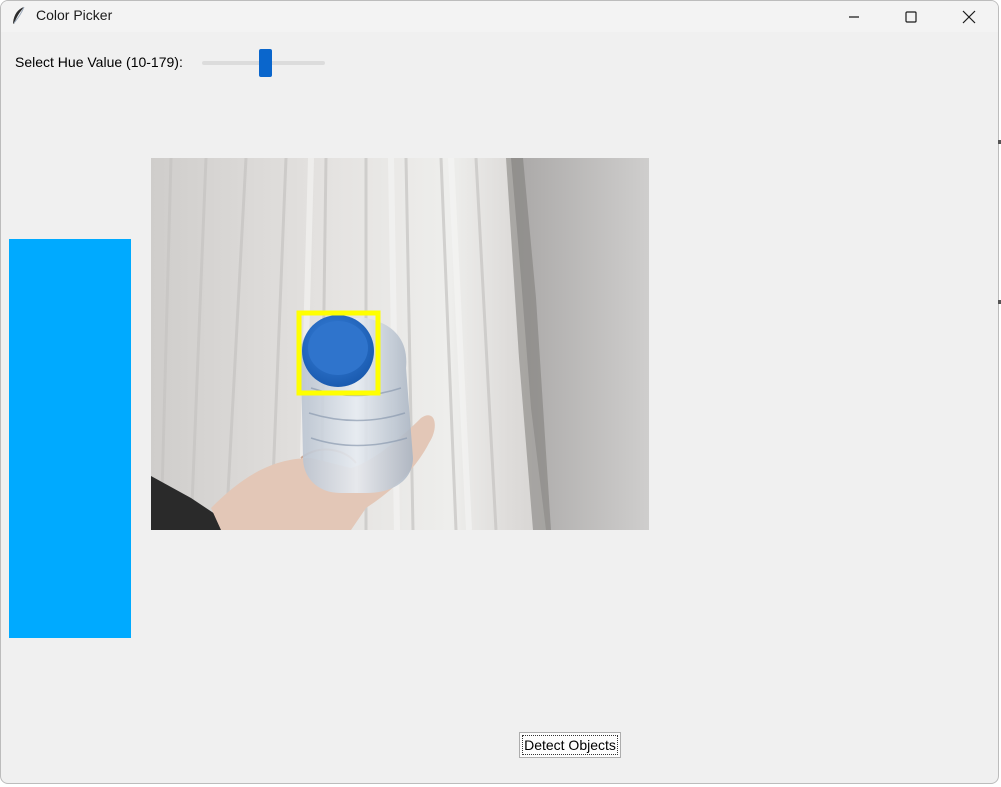 The height and width of the screenshot is (787, 1001). I want to click on close-icon, so click(969, 17).